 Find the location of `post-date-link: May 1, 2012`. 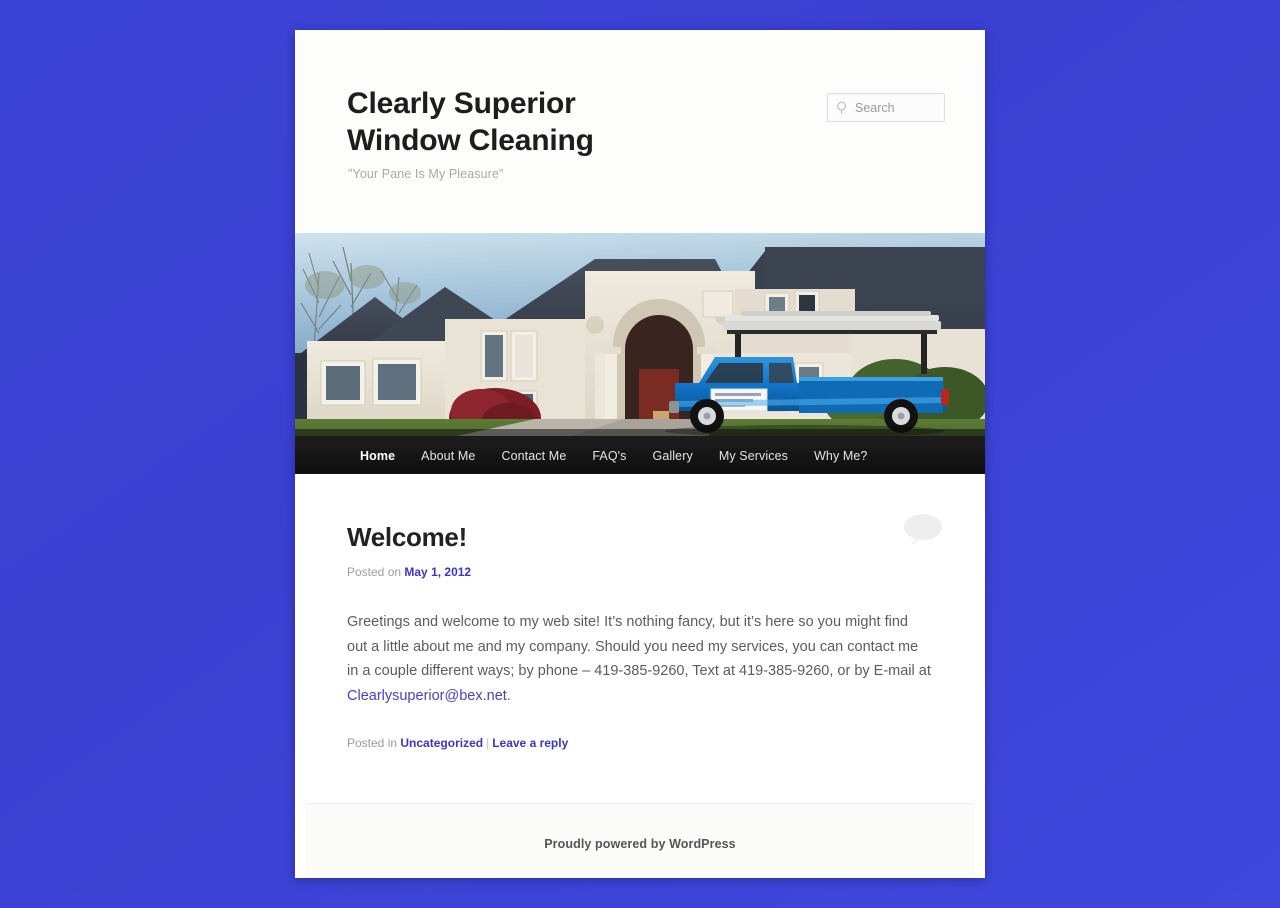

post-date-link: May 1, 2012 is located at coordinates (437, 572).